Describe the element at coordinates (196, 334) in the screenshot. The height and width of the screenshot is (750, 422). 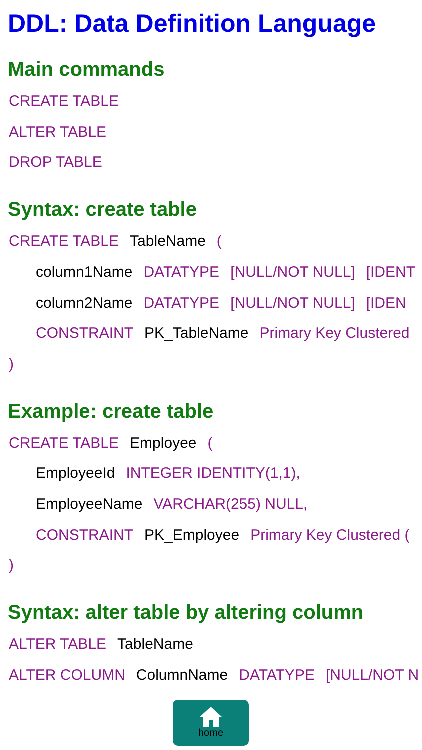
I see `code-text: PK_TableName` at that location.